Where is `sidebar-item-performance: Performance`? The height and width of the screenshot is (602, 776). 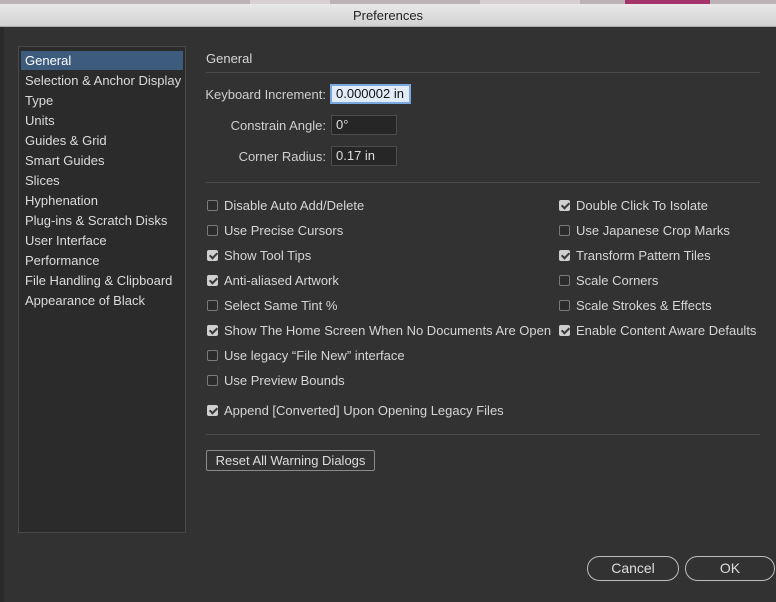 sidebar-item-performance: Performance is located at coordinates (102, 260).